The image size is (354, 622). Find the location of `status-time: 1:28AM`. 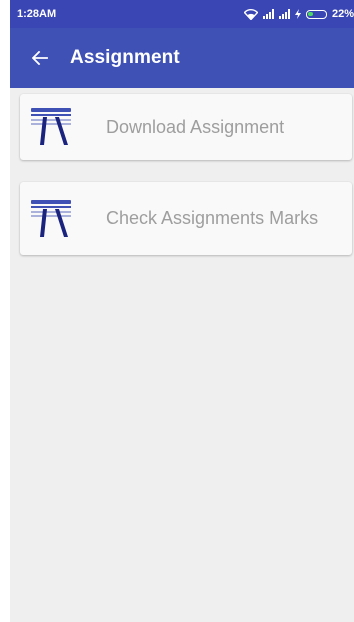

status-time: 1:28AM is located at coordinates (37, 14).